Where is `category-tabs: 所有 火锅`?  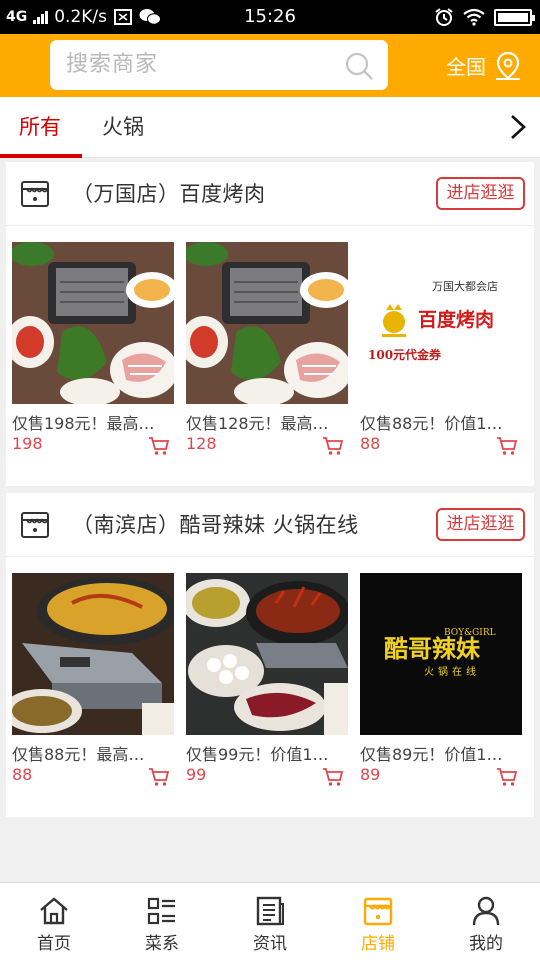
category-tabs: 所有 火锅 is located at coordinates (270, 127).